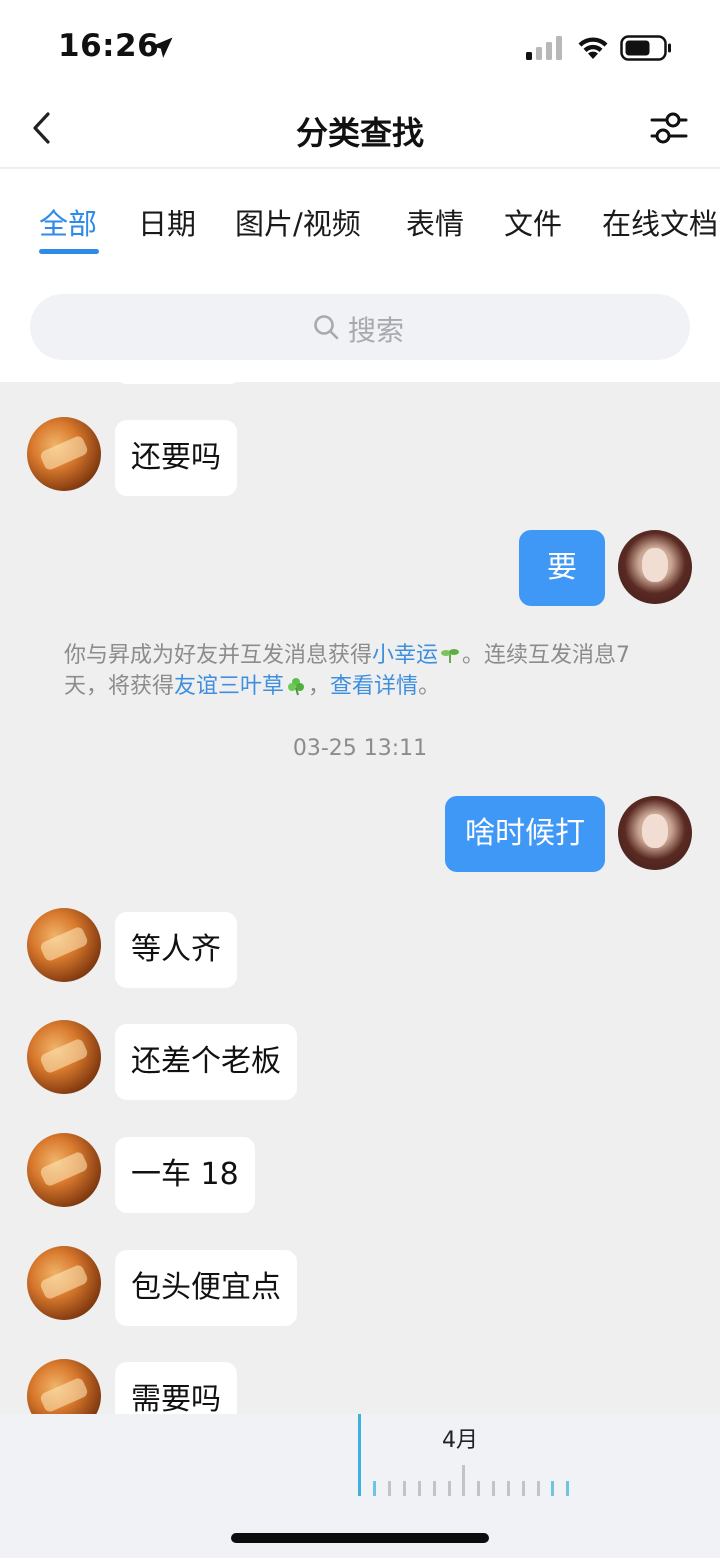 This screenshot has height=1558, width=720. Describe the element at coordinates (109, 46) in the screenshot. I see `status-time: 16:26` at that location.